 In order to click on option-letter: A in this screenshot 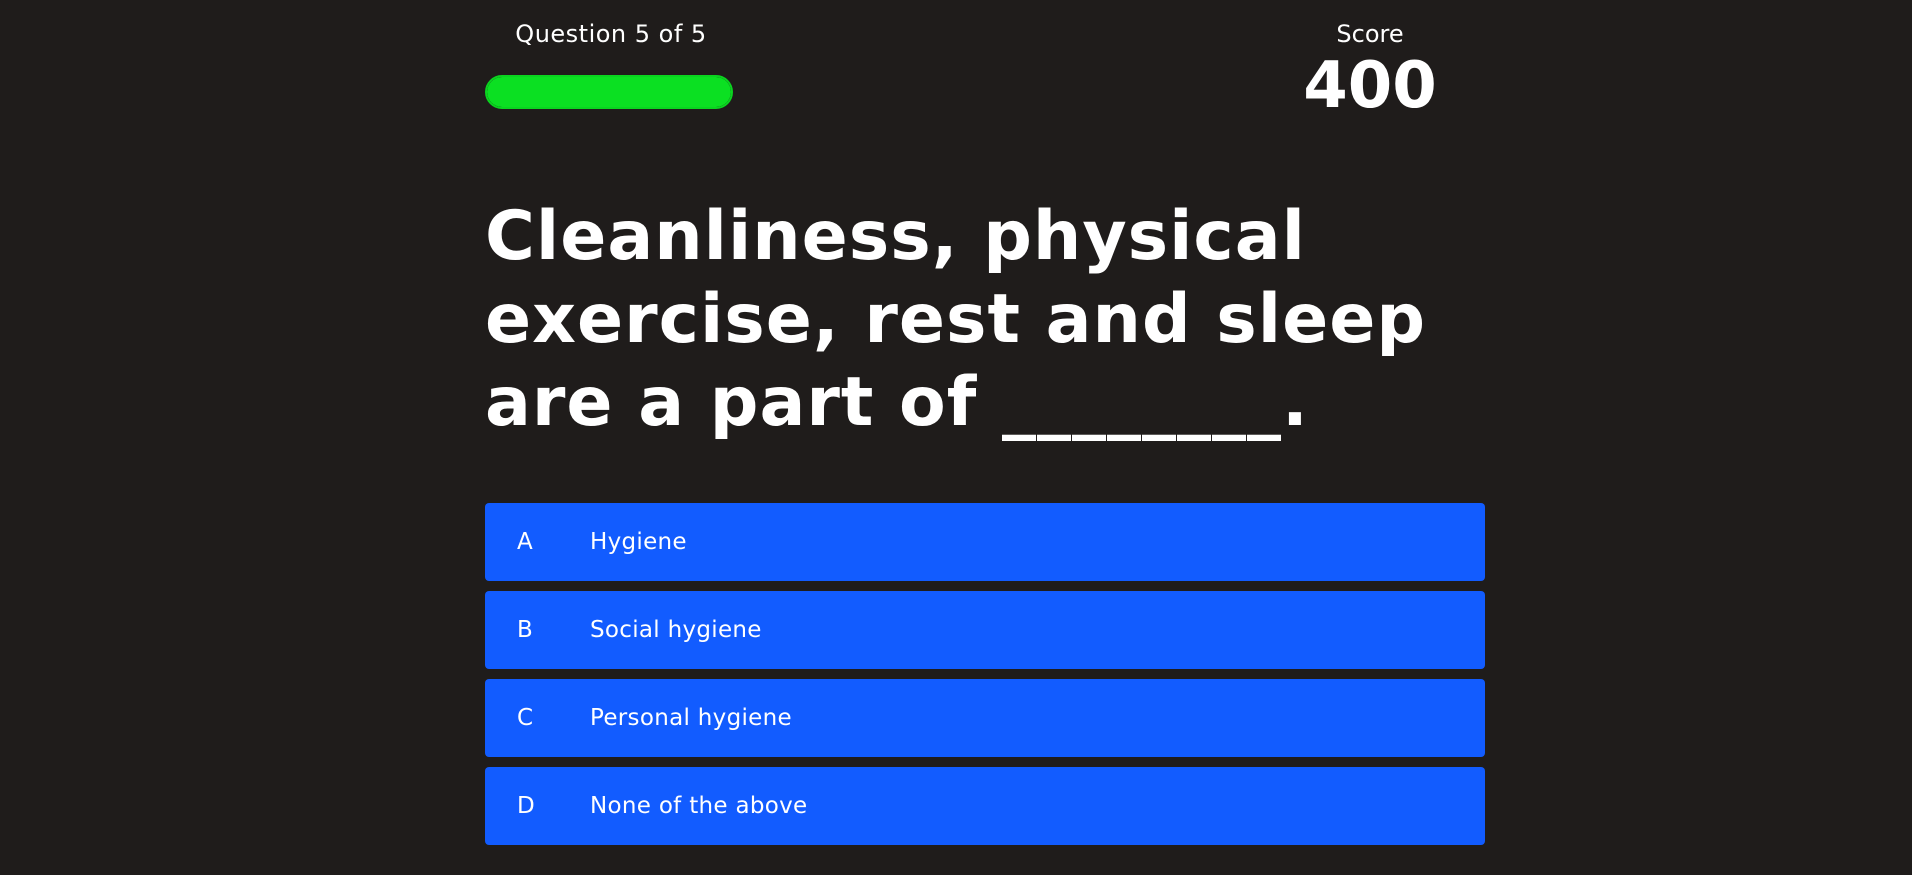, I will do `click(525, 542)`.